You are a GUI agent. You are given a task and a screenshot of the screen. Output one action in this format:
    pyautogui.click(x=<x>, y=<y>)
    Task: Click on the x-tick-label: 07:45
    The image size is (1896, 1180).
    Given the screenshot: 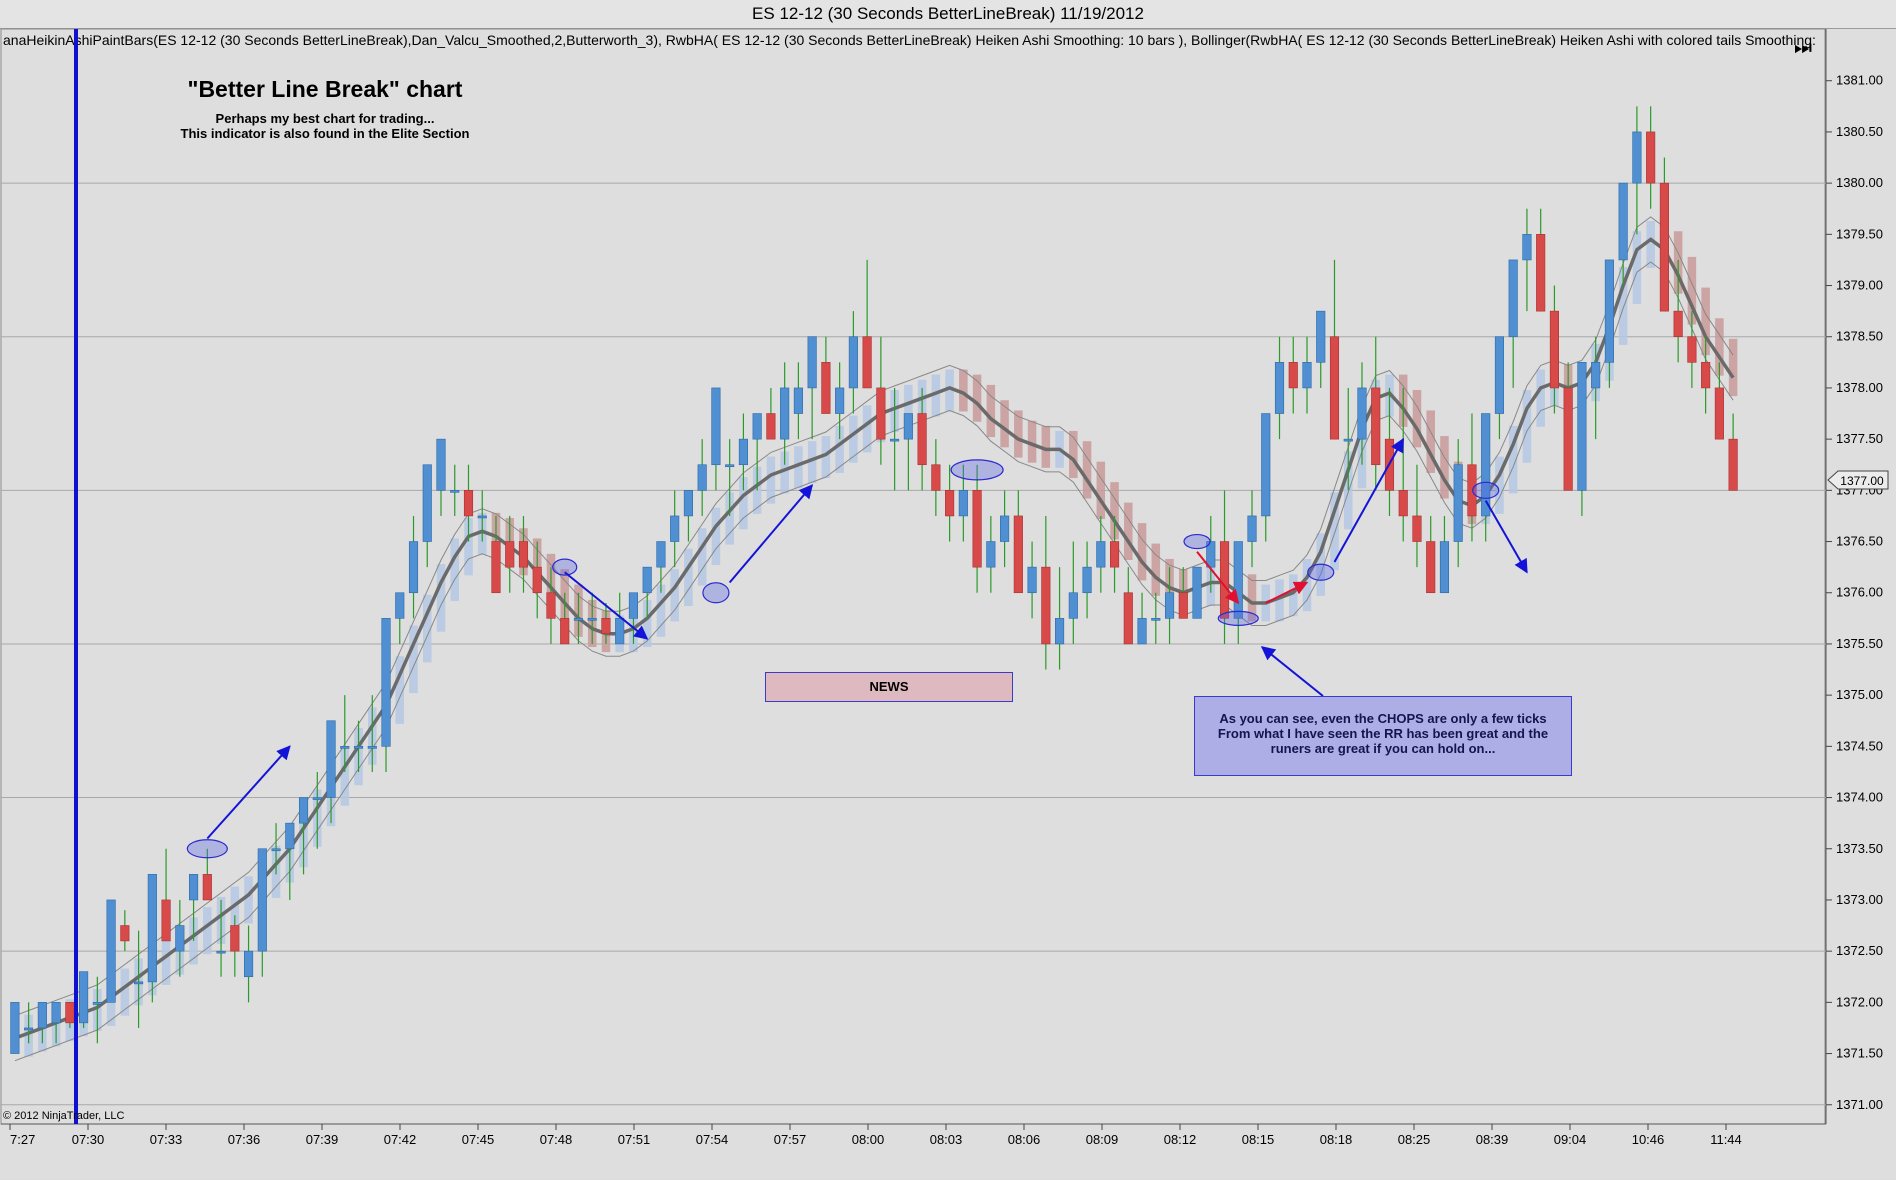 What is the action you would take?
    pyautogui.click(x=478, y=1139)
    